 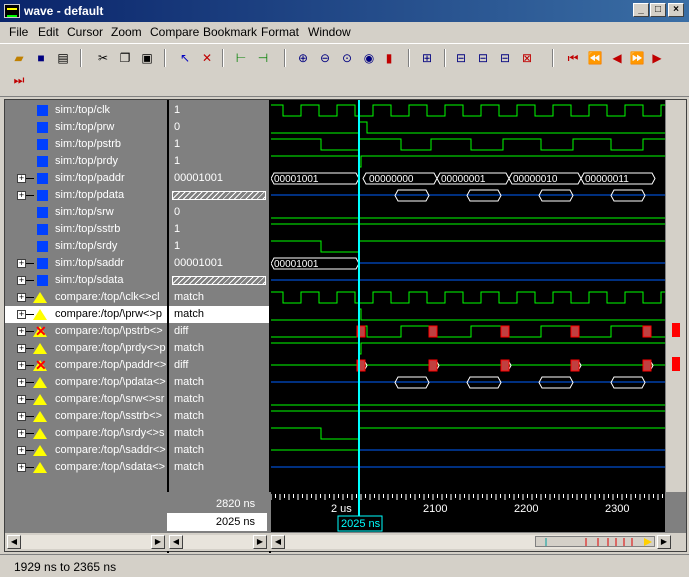 What do you see at coordinates (12, 11) in the screenshot?
I see `wave-app-icon` at bounding box center [12, 11].